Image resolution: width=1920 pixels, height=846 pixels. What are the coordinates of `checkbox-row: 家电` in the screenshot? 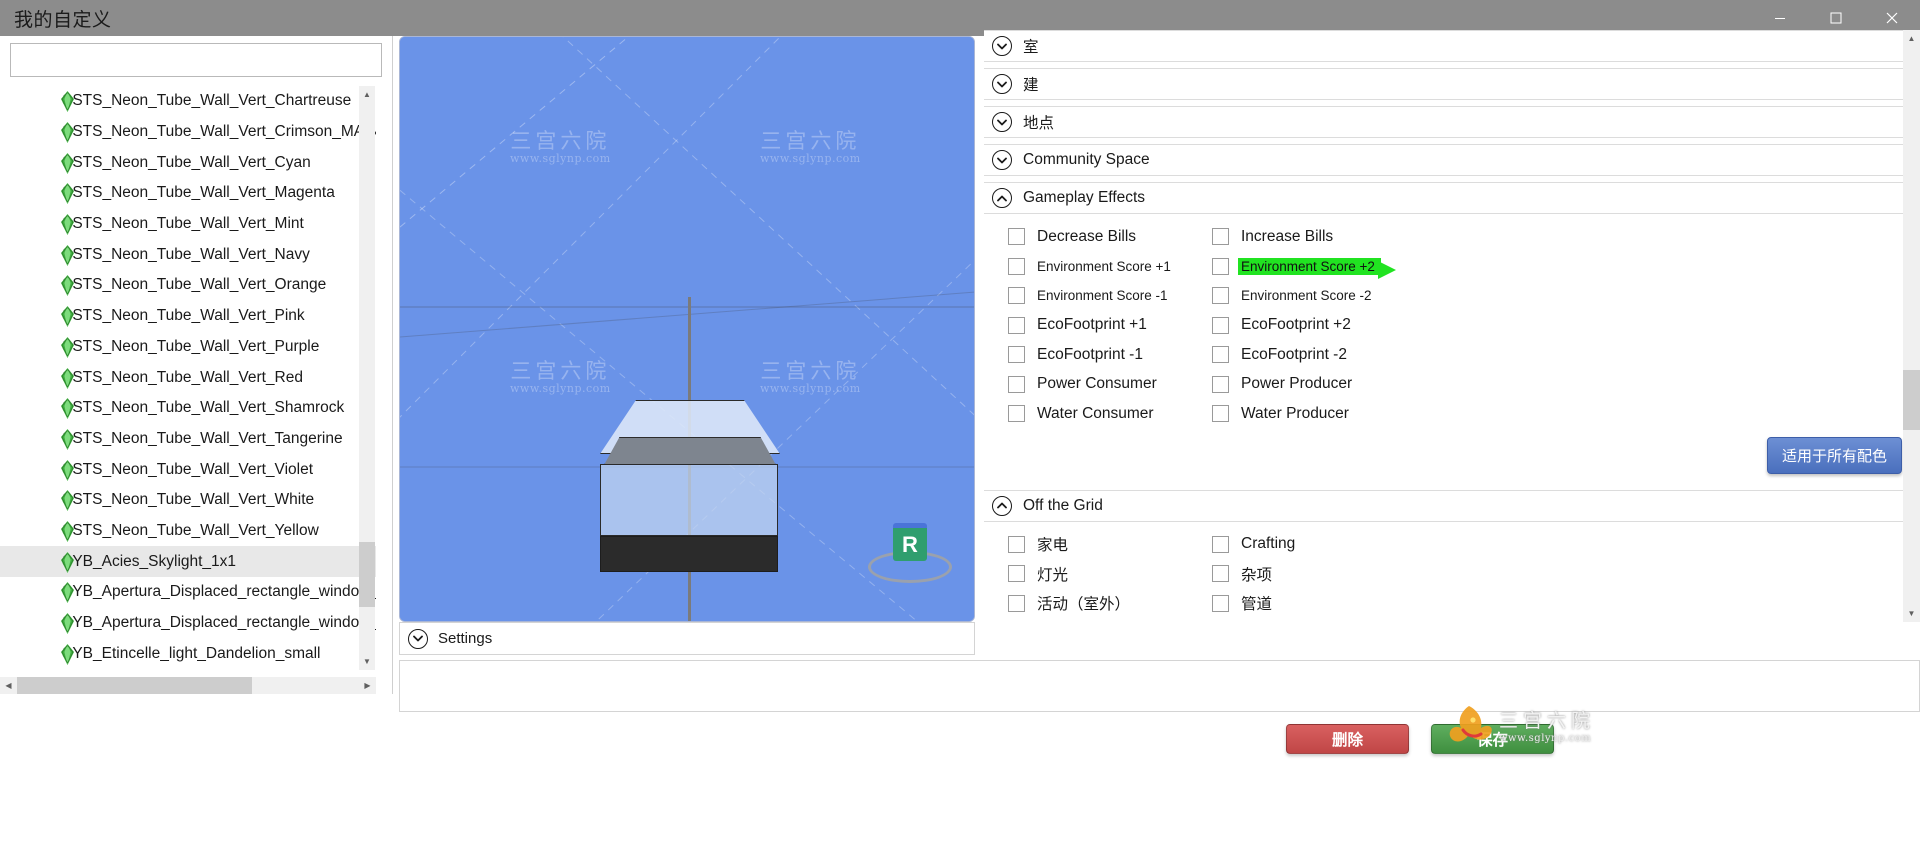 It's located at (1110, 545).